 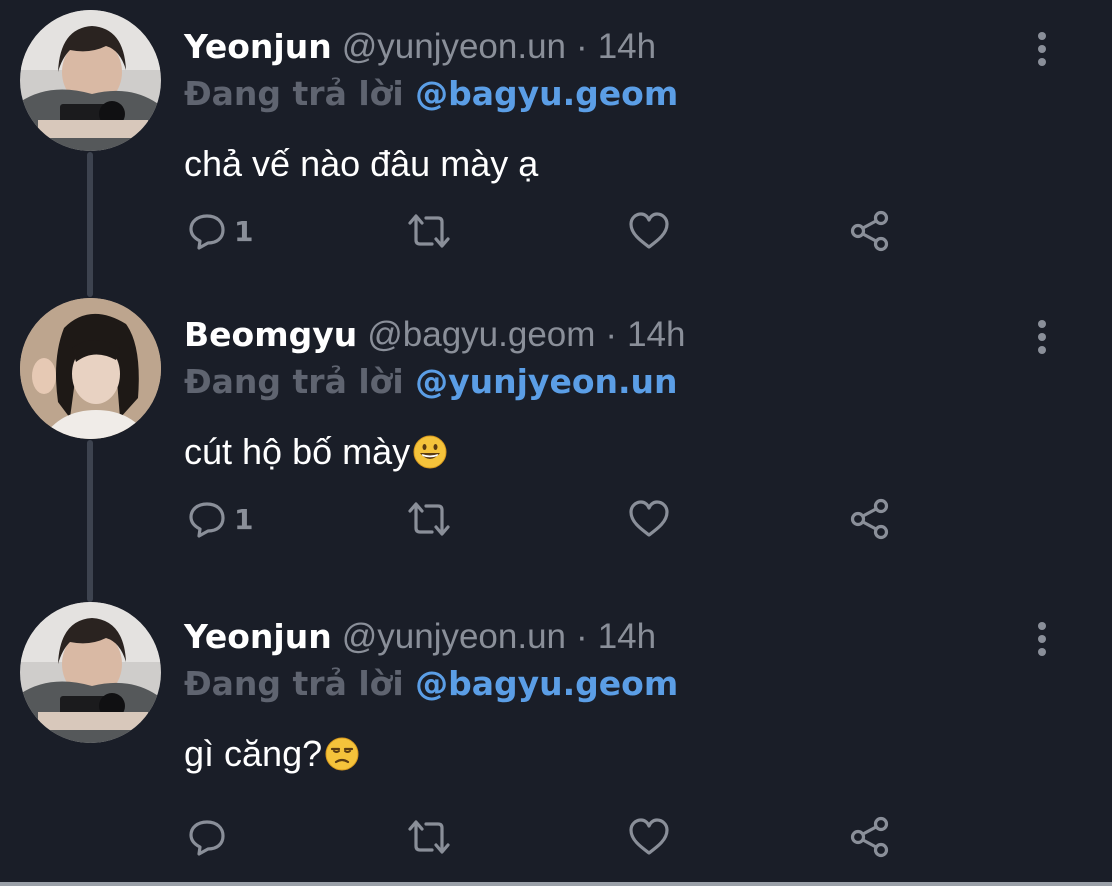 What do you see at coordinates (556, 837) in the screenshot?
I see `tweet-actions` at bounding box center [556, 837].